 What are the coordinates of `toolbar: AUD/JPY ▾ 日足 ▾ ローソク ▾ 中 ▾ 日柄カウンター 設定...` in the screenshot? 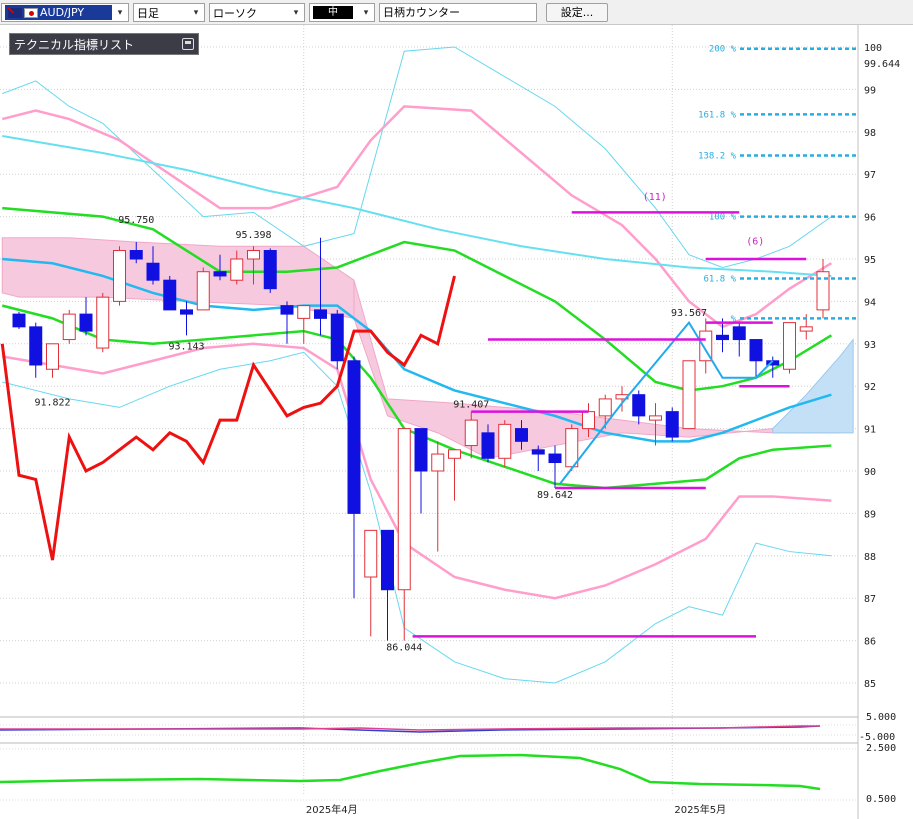 It's located at (456, 12).